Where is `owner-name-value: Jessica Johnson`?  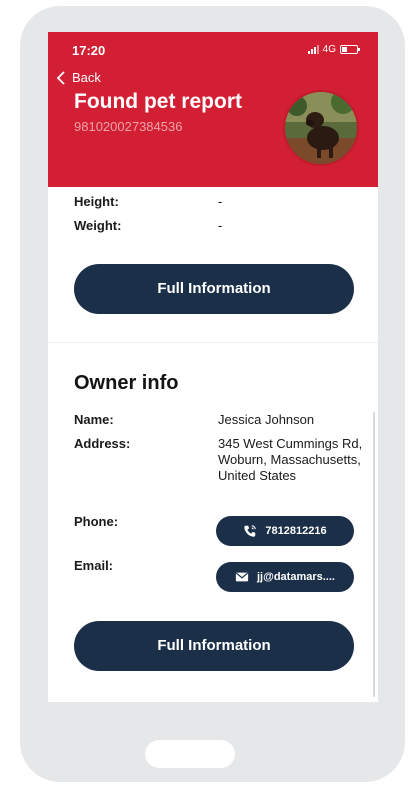 owner-name-value: Jessica Johnson is located at coordinates (266, 419).